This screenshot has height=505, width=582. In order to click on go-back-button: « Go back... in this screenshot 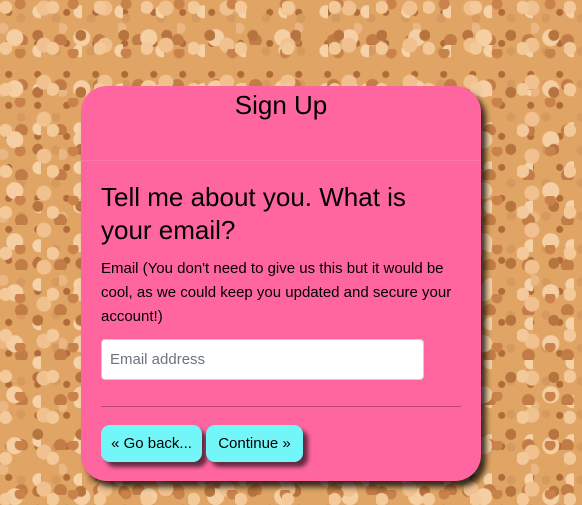, I will do `click(151, 443)`.